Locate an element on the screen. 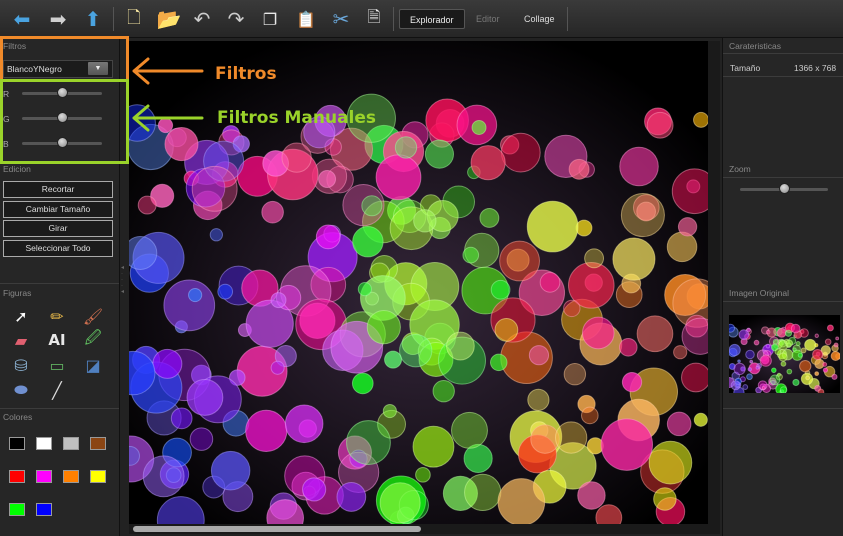 The image size is (843, 536). seleccionar-todo-button: Seleccionar Todo is located at coordinates (58, 248).